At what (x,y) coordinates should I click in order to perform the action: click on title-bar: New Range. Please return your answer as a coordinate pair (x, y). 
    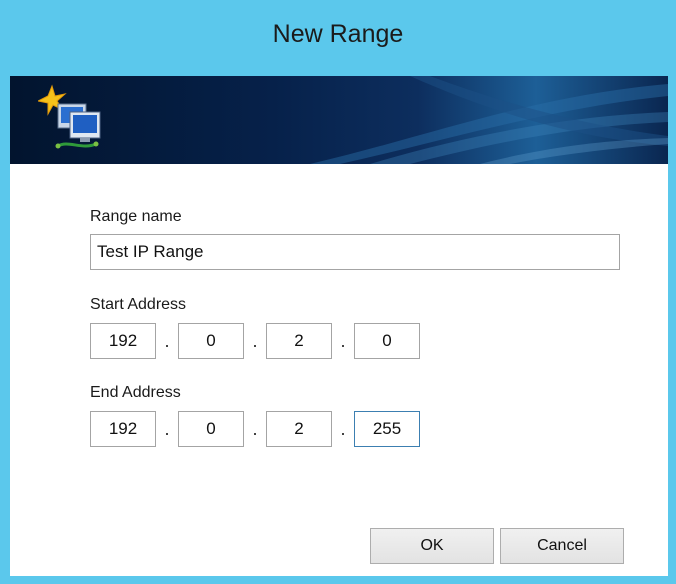
    Looking at the image, I should click on (338, 38).